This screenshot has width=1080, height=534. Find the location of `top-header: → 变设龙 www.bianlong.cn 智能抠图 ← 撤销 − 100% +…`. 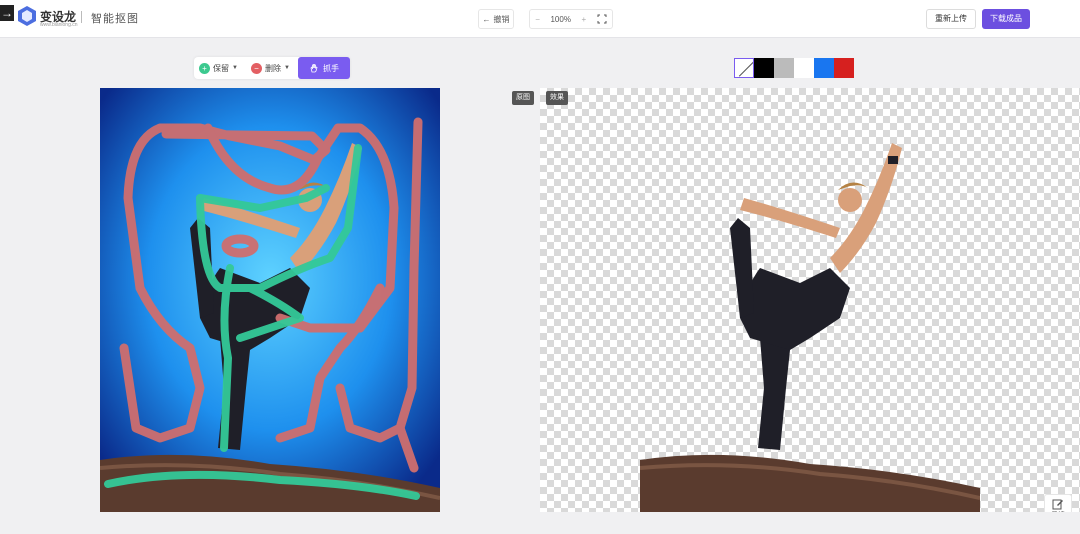

top-header: → 变设龙 www.bianlong.cn 智能抠图 ← 撤销 − 100% +… is located at coordinates (540, 19).